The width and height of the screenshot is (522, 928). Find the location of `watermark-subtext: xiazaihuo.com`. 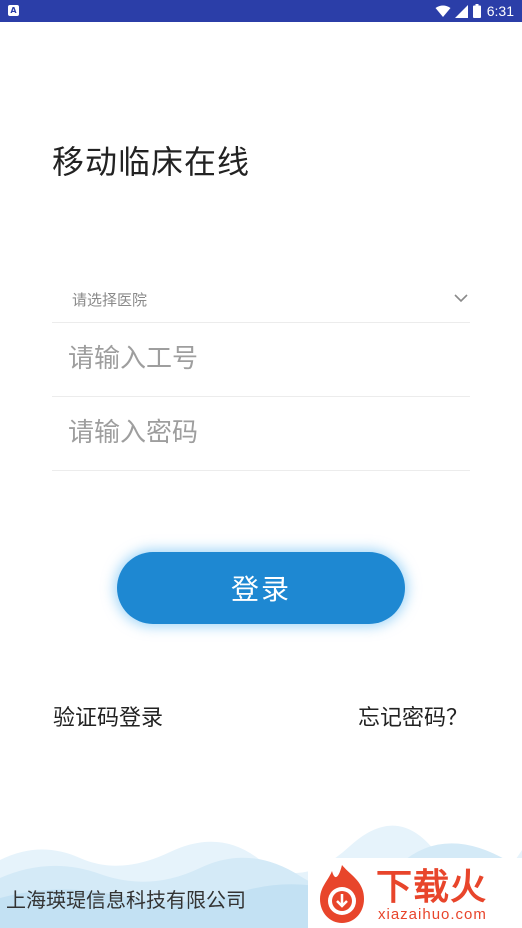

watermark-subtext: xiazaihuo.com is located at coordinates (432, 914).